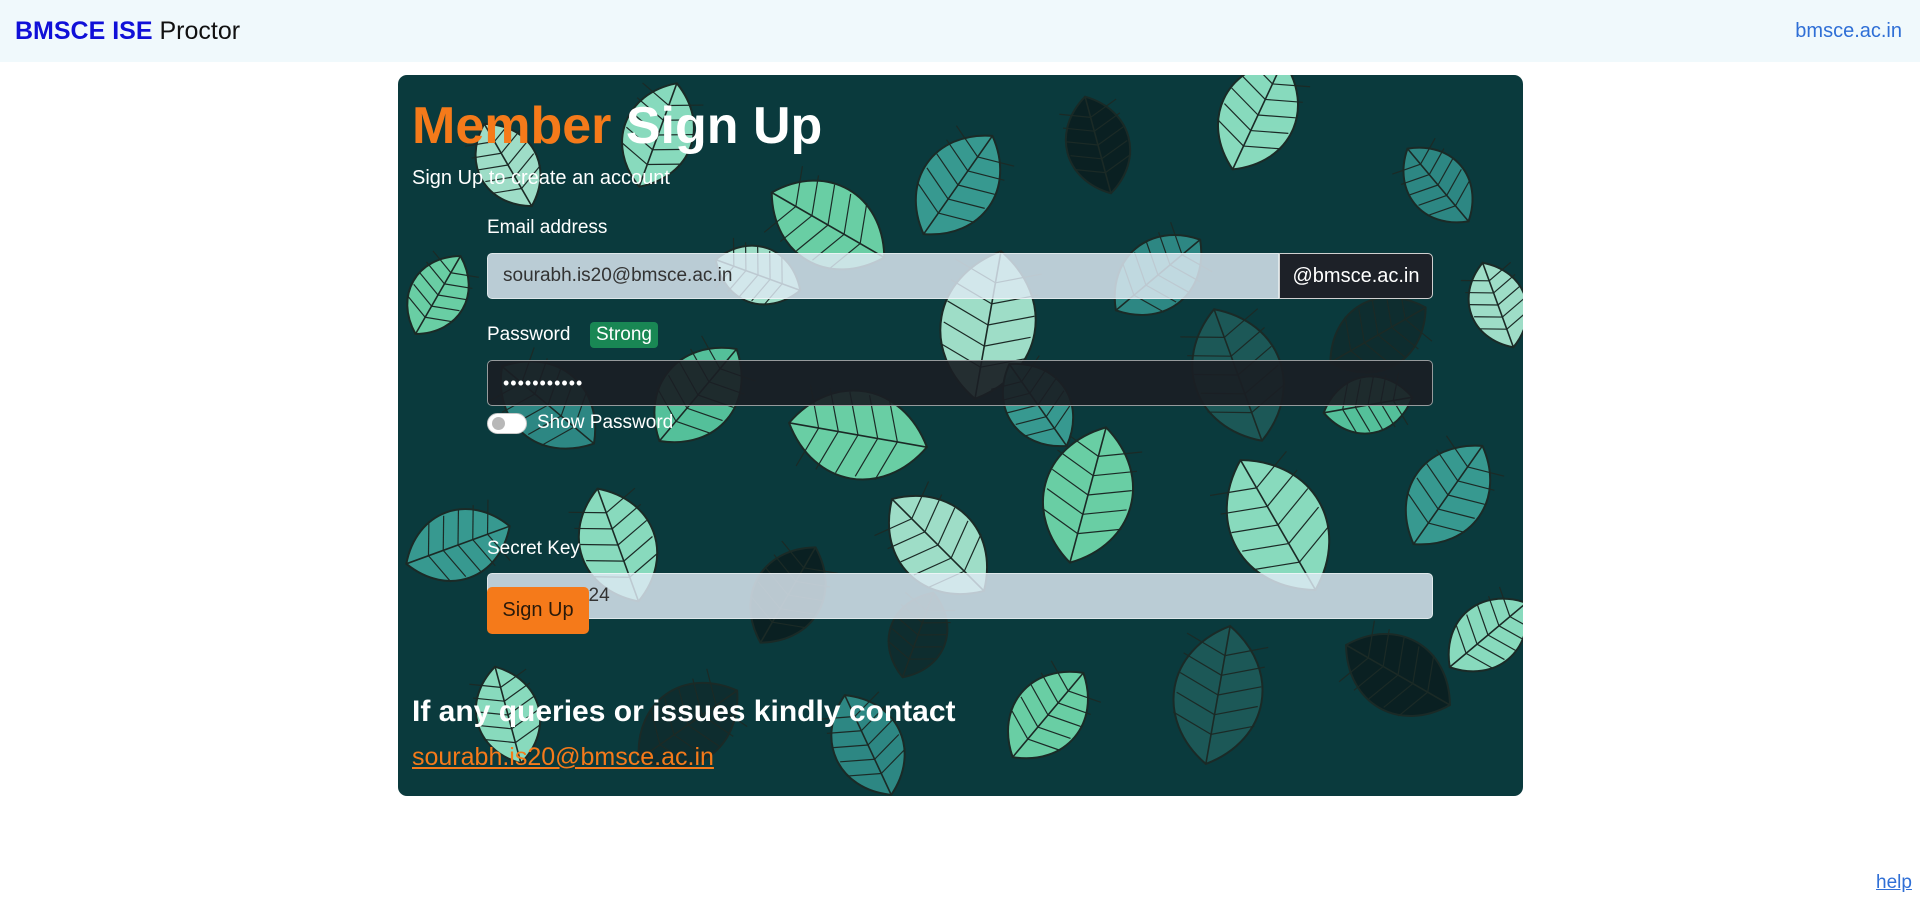 The width and height of the screenshot is (1920, 902). Describe the element at coordinates (1894, 883) in the screenshot. I see `help-link: help` at that location.